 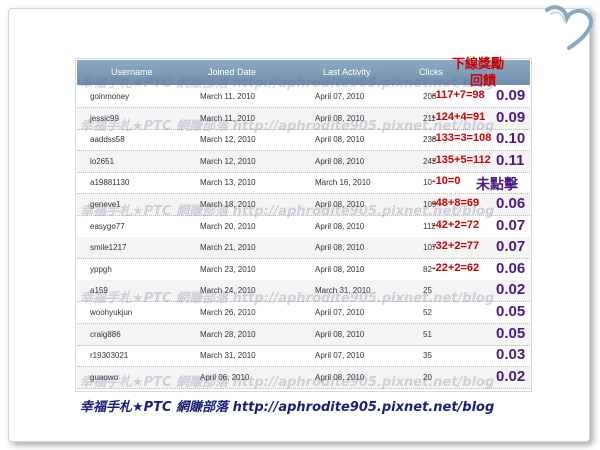 What do you see at coordinates (228, 248) in the screenshot?
I see `joined-date-cell: March 21, 2010` at bounding box center [228, 248].